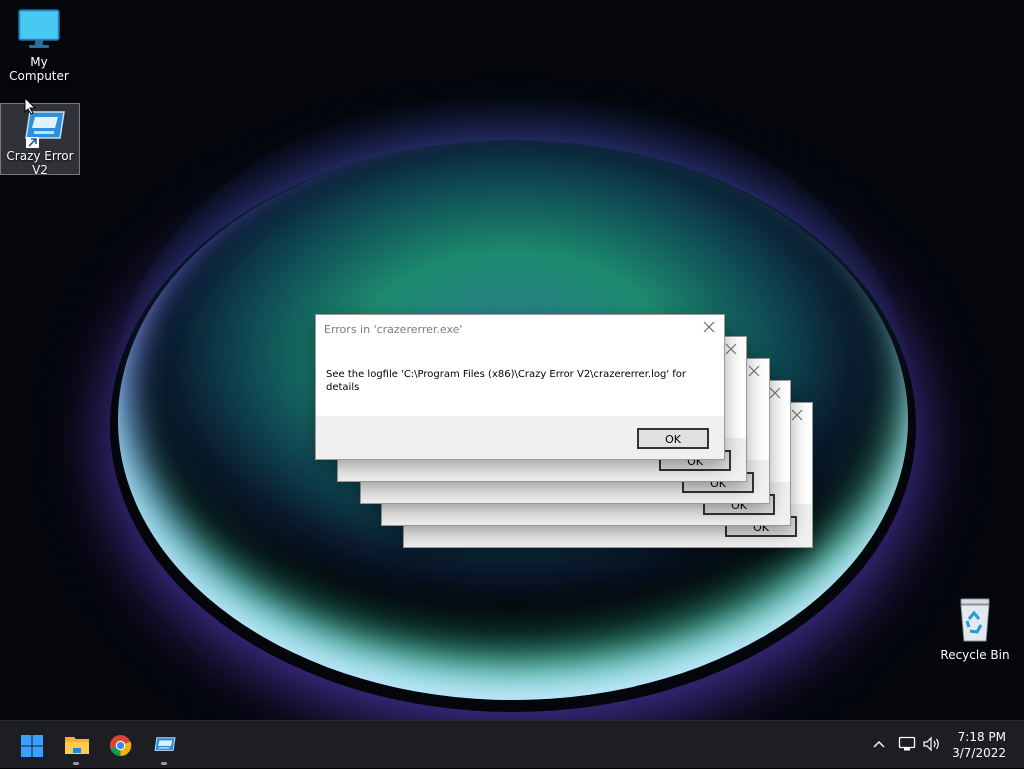  I want to click on desktop-icon-label: My Computer, so click(39, 69).